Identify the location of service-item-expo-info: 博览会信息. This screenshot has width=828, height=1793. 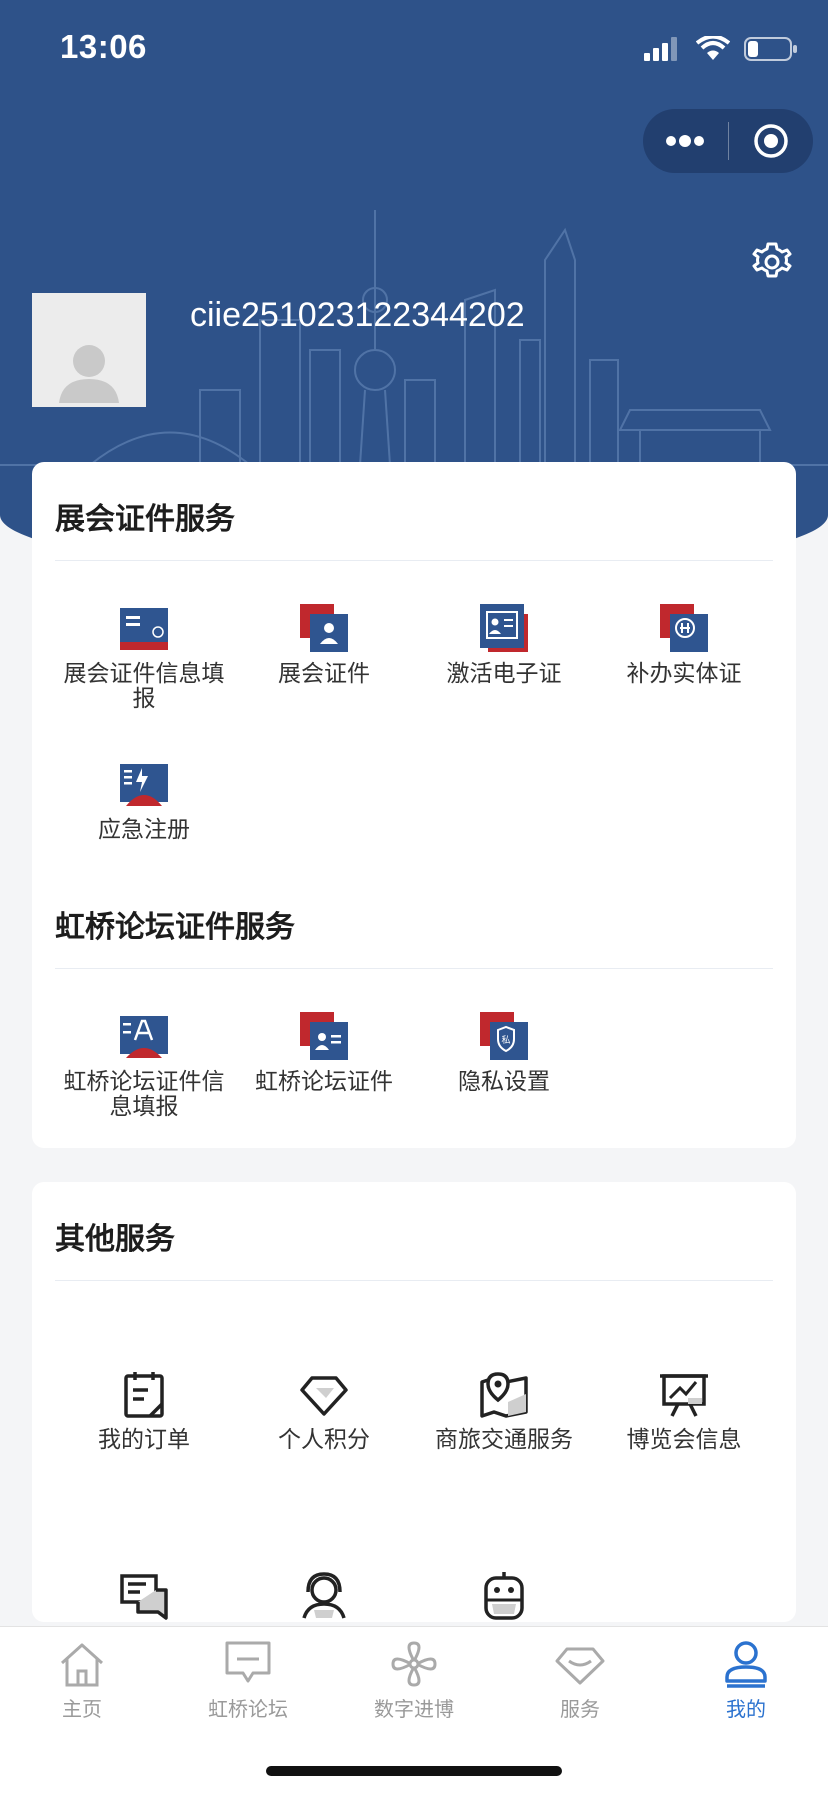
(684, 1410).